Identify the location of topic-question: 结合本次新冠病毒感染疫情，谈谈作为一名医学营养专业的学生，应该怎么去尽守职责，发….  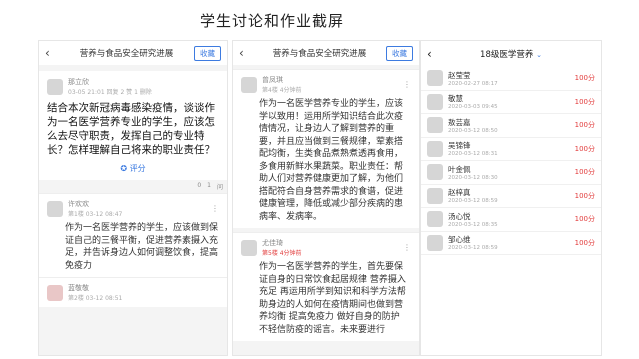
(131, 129).